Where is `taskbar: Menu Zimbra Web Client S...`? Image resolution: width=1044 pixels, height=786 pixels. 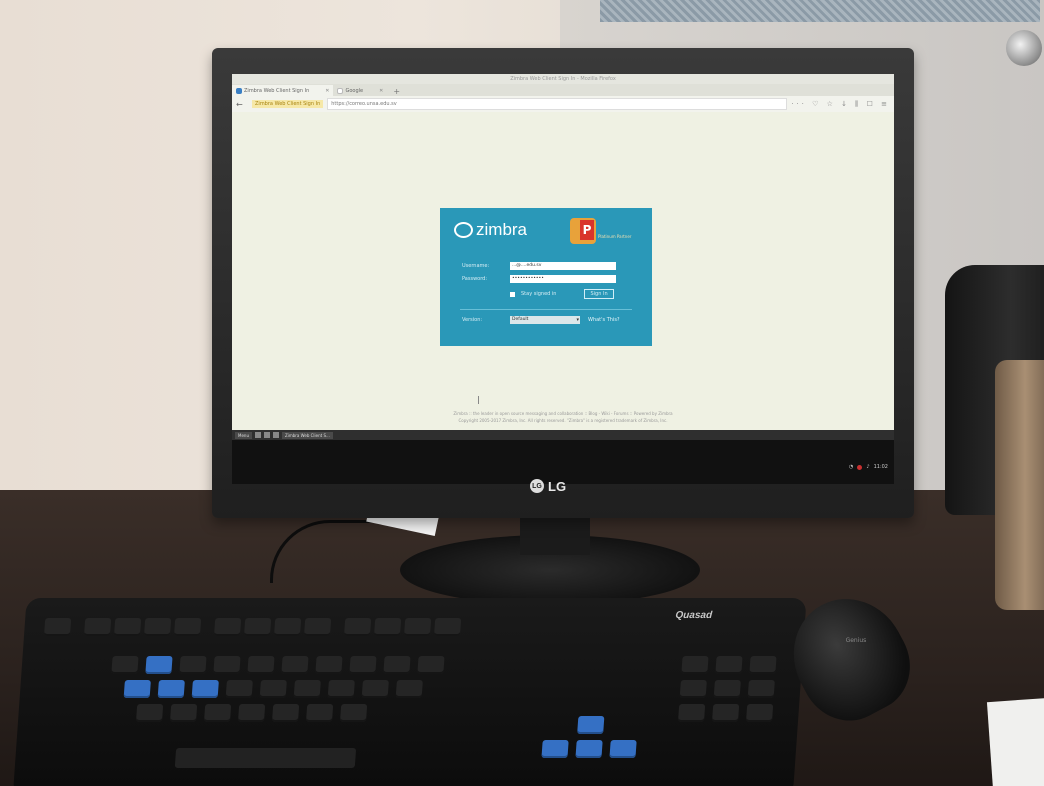
taskbar: Menu Zimbra Web Client S... is located at coordinates (563, 435).